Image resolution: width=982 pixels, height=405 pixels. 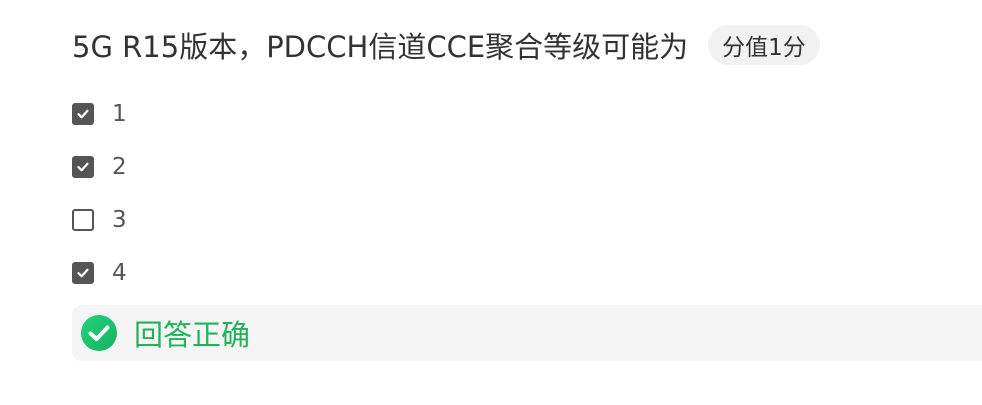 I want to click on question-header: 5G R15版本，PDCCH信道CCE聚合等级可能为 分值1分, so click(x=527, y=45).